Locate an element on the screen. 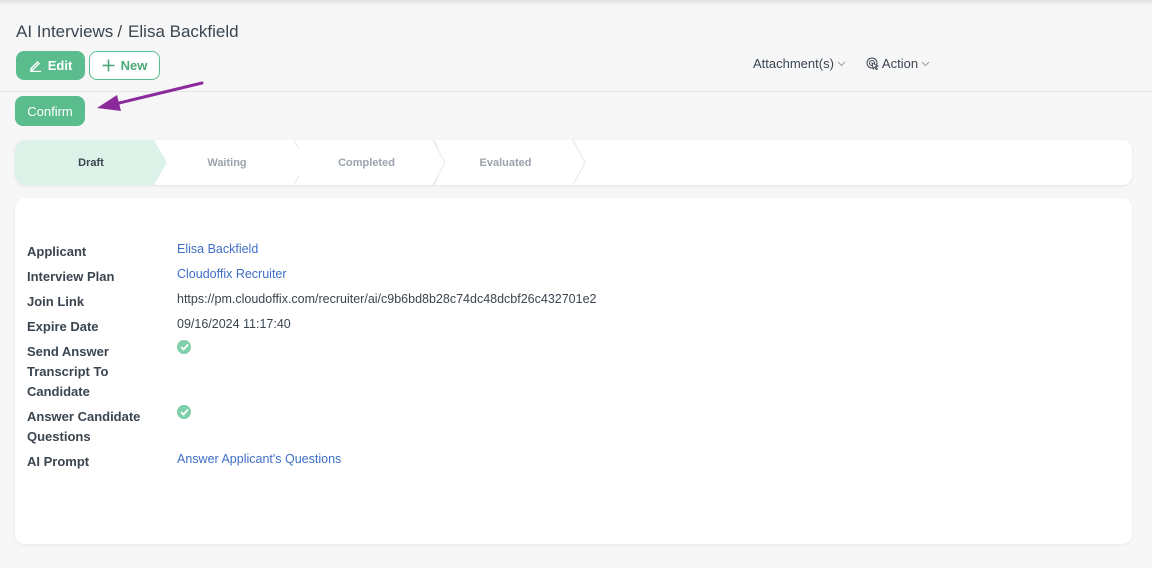  field-applicant: Applicant Elisa Backfield is located at coordinates (142, 252).